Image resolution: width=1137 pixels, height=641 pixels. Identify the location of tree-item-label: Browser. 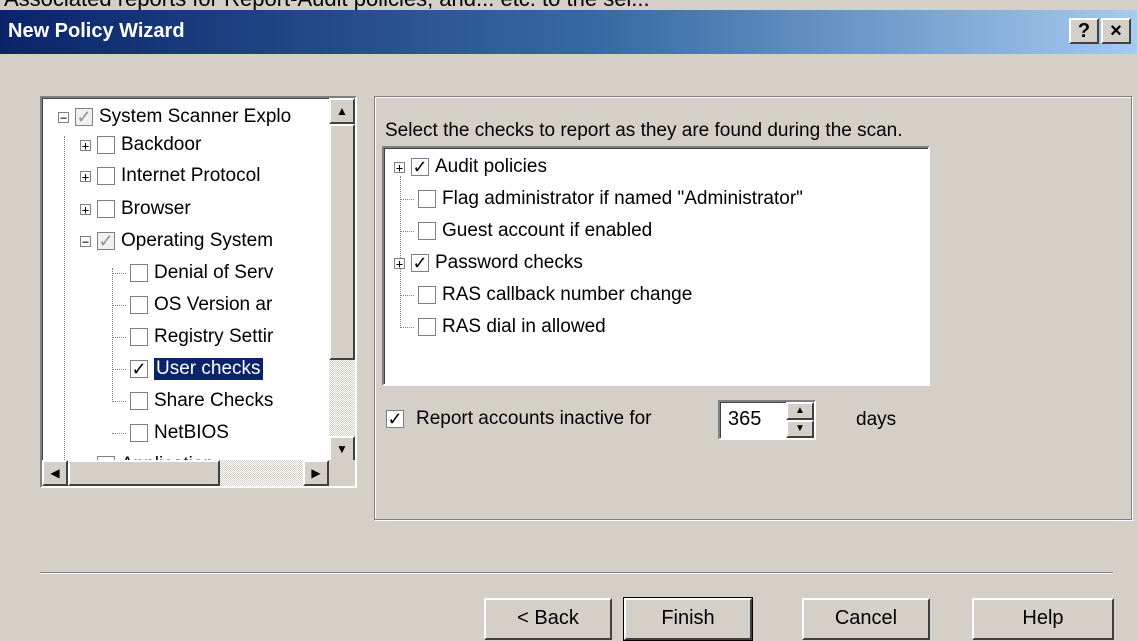
(156, 208).